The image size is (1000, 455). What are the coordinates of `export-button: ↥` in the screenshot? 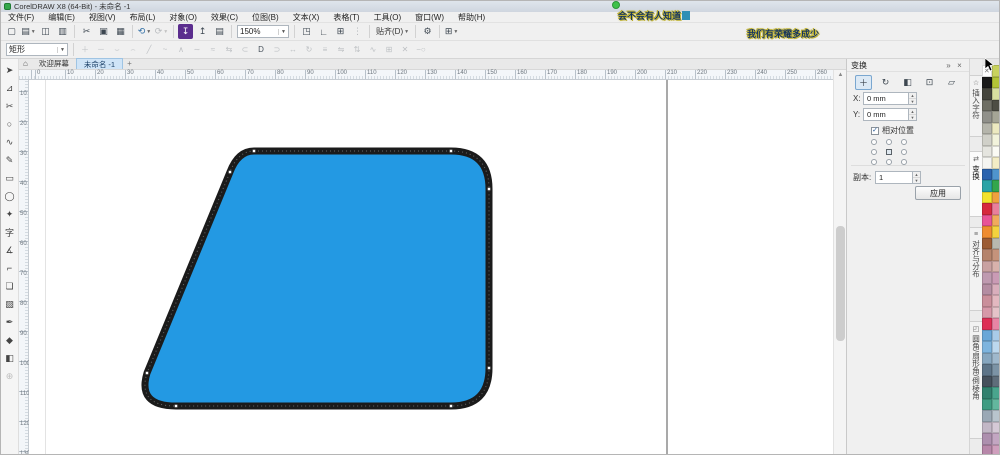 It's located at (202, 31).